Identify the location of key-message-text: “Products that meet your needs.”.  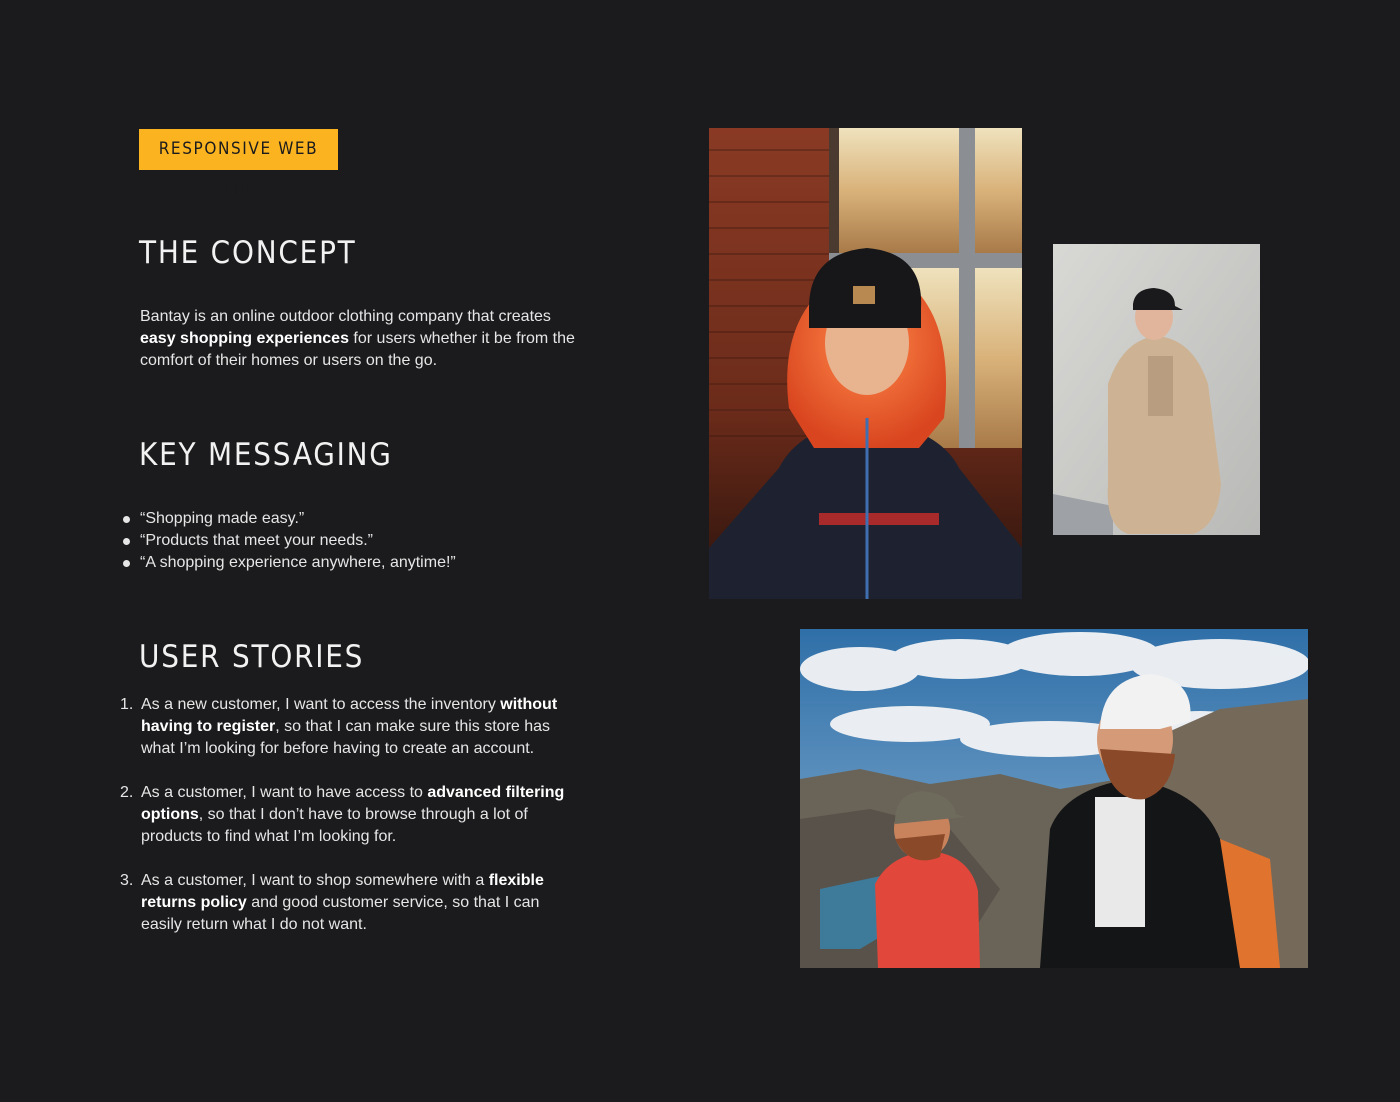
(256, 540).